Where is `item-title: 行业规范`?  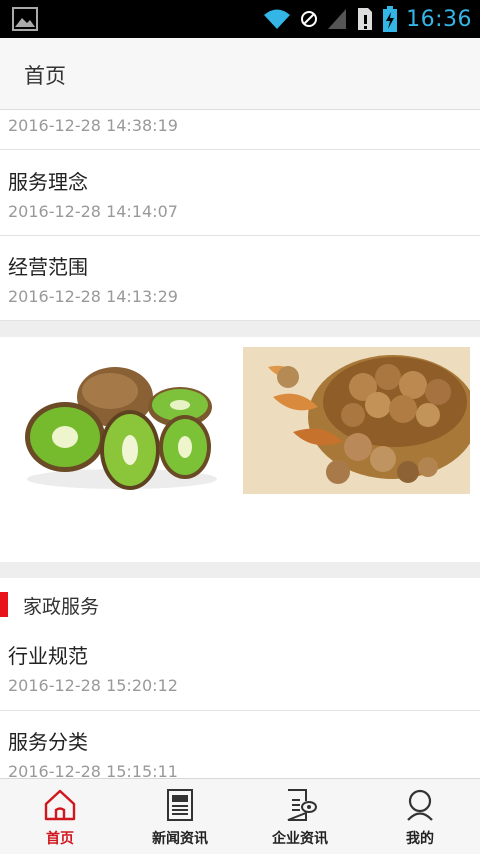 item-title: 行业规范 is located at coordinates (48, 656).